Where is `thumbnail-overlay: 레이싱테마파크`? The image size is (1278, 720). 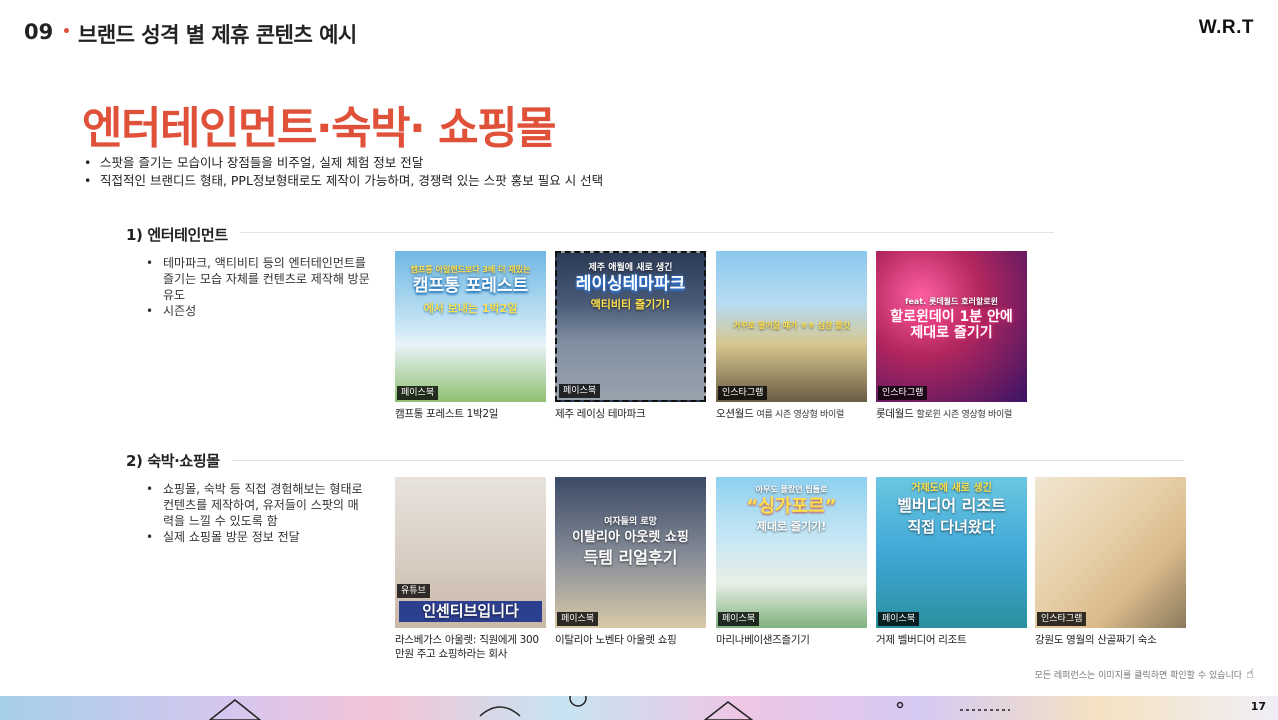
thumbnail-overlay: 레이싱테마파크 is located at coordinates (630, 284).